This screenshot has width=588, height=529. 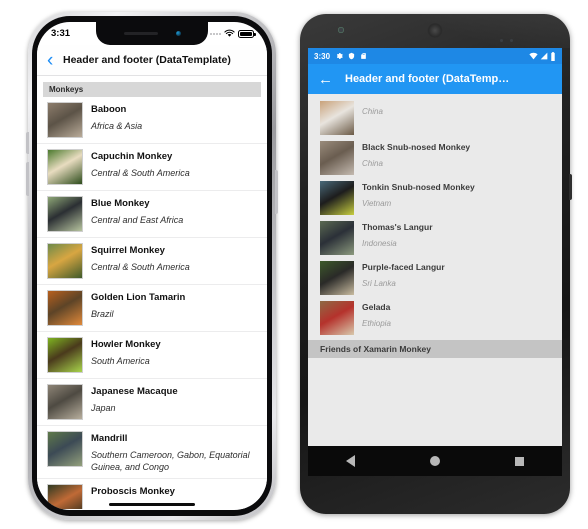 What do you see at coordinates (542, 56) in the screenshot?
I see `android-status-right` at bounding box center [542, 56].